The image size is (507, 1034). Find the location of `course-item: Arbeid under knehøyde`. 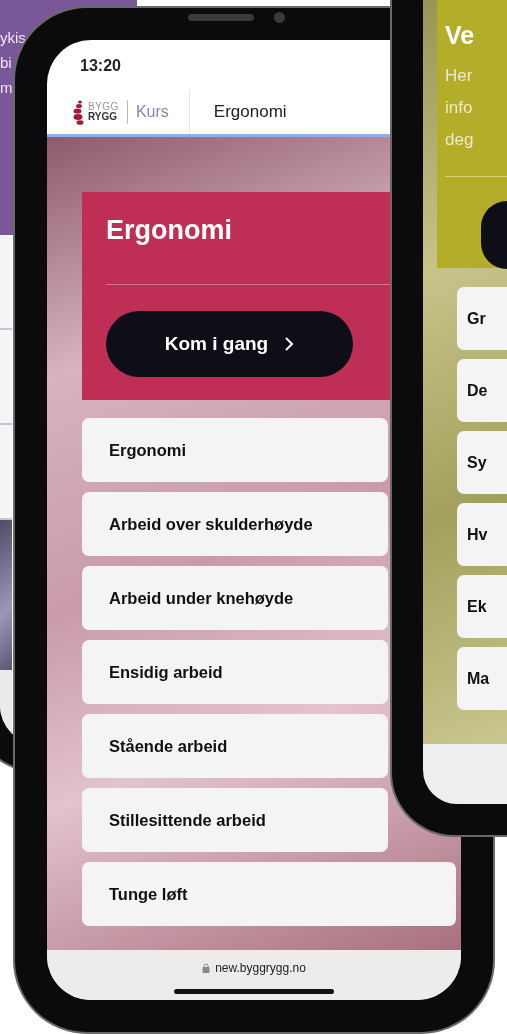

course-item: Arbeid under knehøyde is located at coordinates (235, 598).